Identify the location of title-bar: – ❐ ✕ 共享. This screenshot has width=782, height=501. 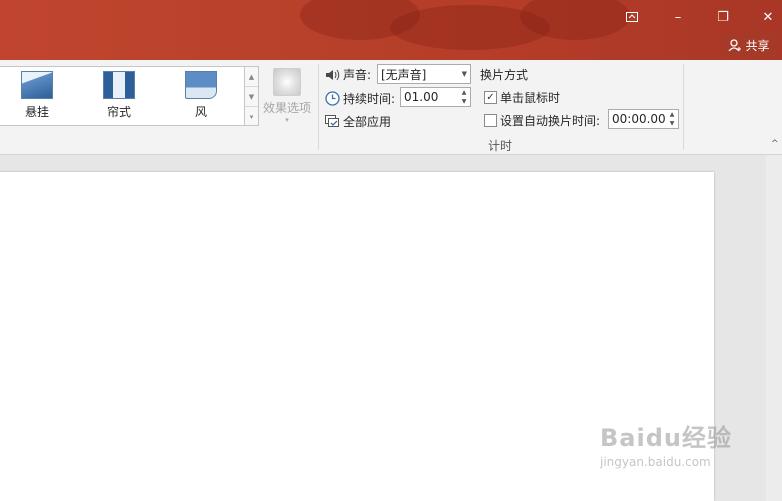
(391, 30).